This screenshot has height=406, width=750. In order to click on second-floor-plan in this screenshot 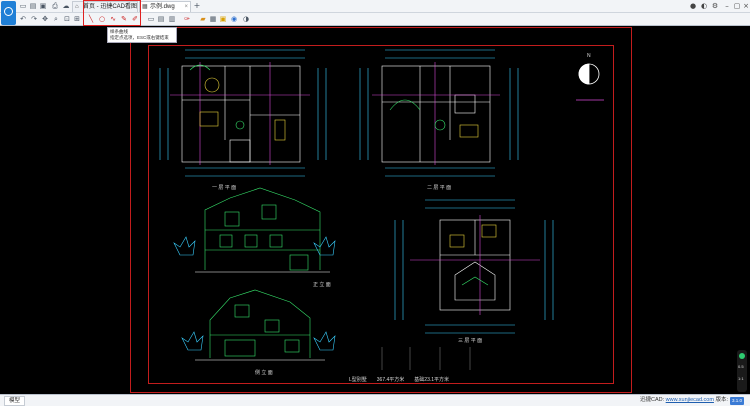, I will do `click(439, 113)`.